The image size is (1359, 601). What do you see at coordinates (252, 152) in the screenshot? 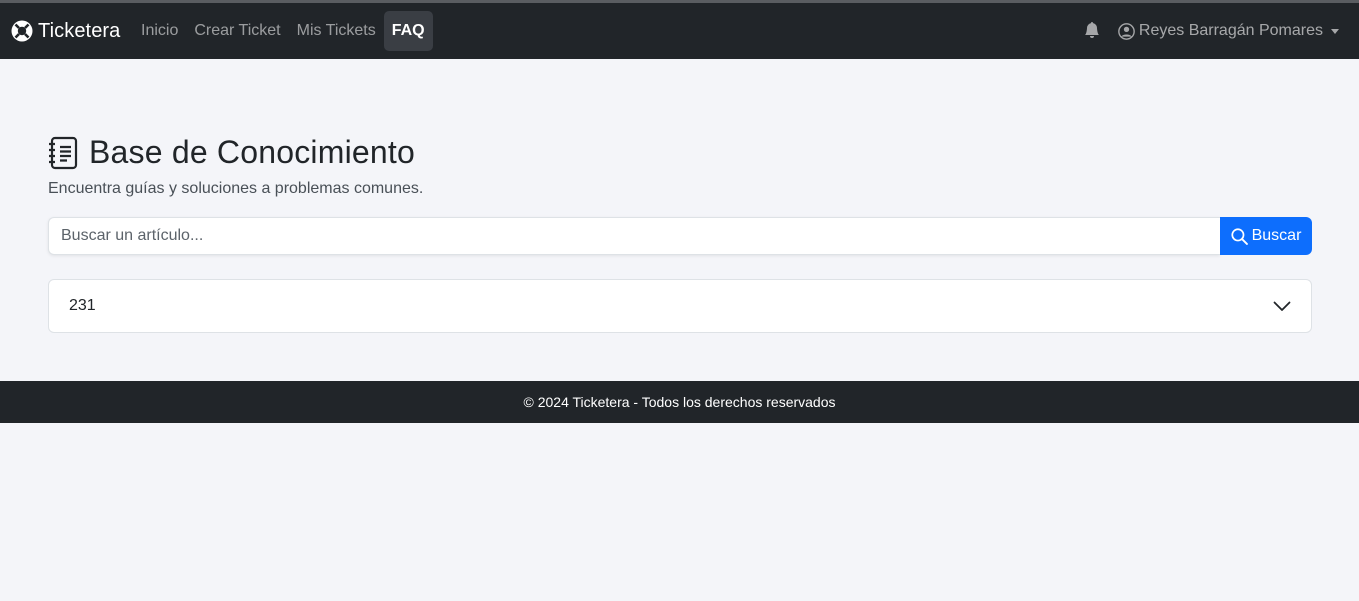
I see `page-title: Base de Conocimiento` at bounding box center [252, 152].